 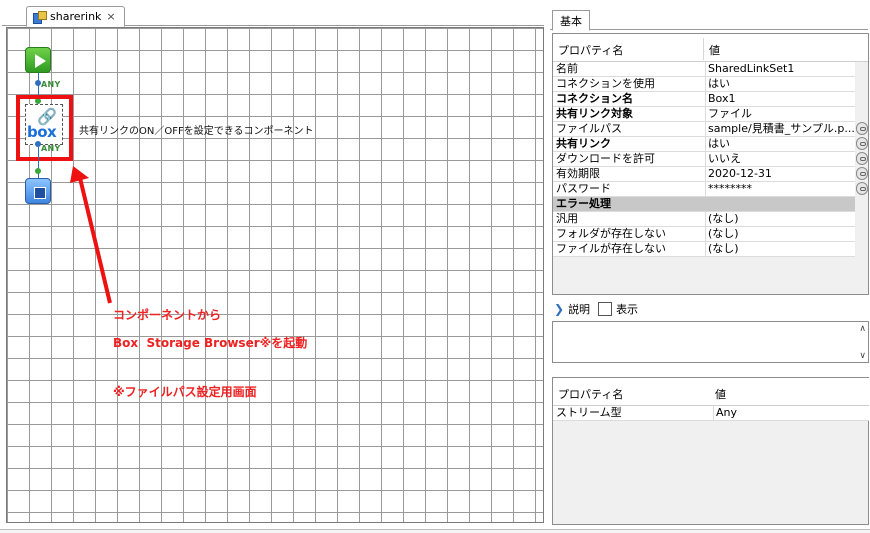 What do you see at coordinates (725, 413) in the screenshot?
I see `stream-value: Any` at bounding box center [725, 413].